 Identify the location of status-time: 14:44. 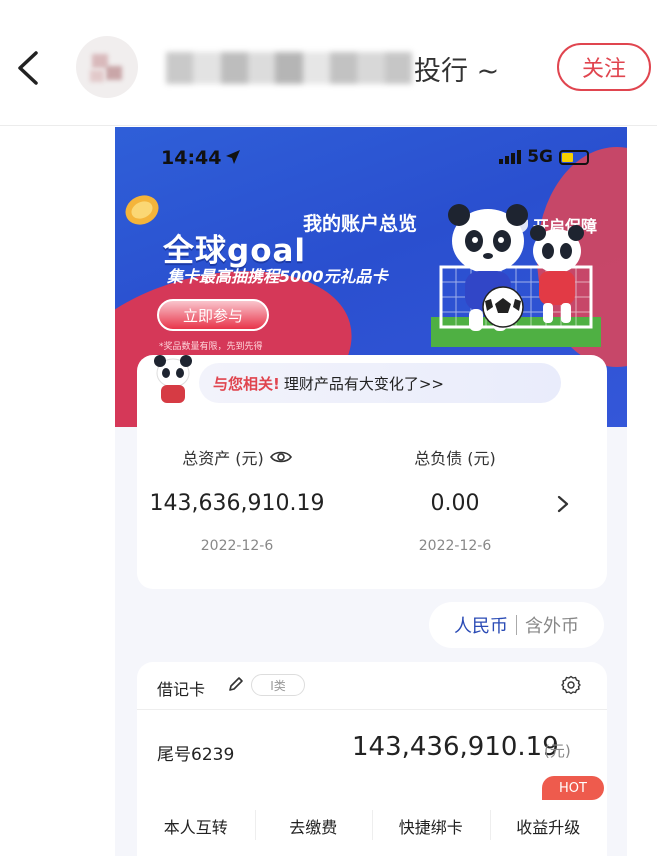
(191, 158).